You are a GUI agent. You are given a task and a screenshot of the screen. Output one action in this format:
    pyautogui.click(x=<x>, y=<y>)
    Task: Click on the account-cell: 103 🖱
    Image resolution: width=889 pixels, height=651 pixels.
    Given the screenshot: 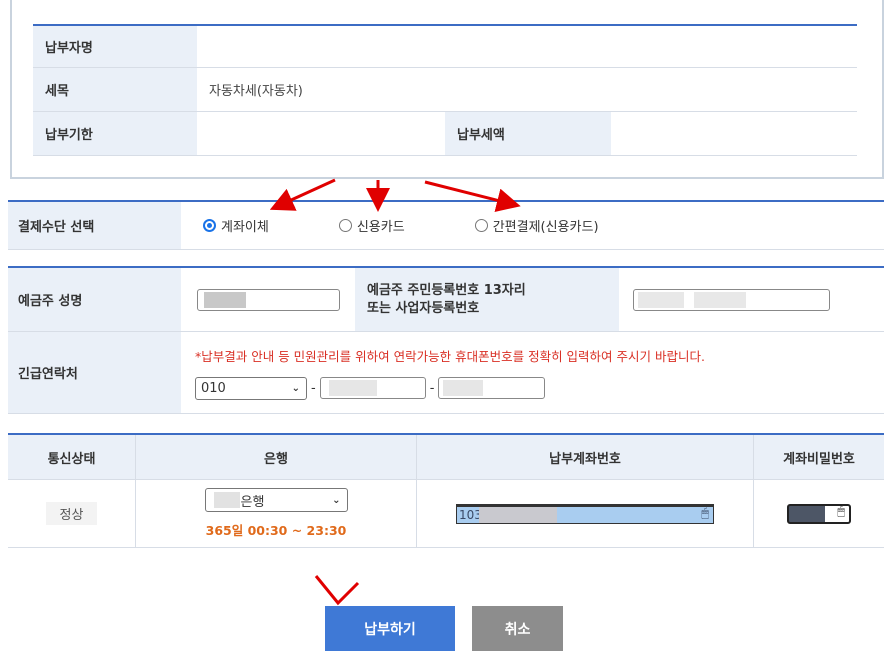 What is the action you would take?
    pyautogui.click(x=585, y=513)
    